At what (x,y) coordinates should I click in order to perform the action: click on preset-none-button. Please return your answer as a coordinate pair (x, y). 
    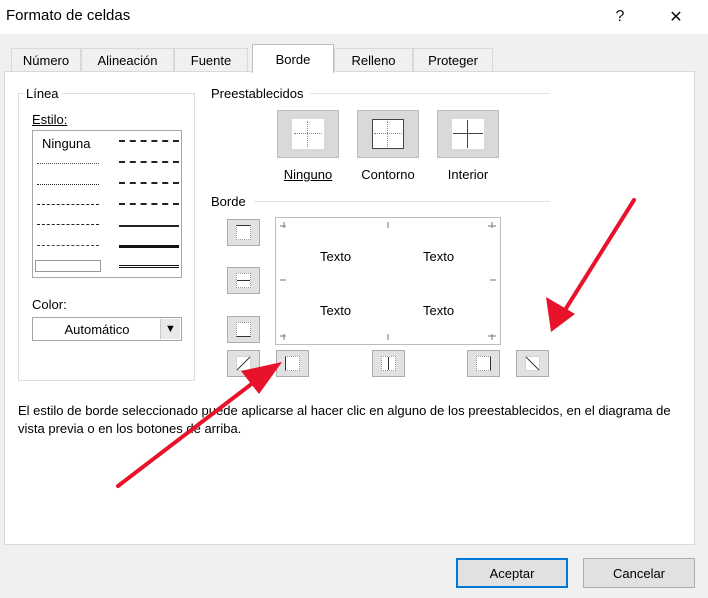
    Looking at the image, I should click on (308, 134).